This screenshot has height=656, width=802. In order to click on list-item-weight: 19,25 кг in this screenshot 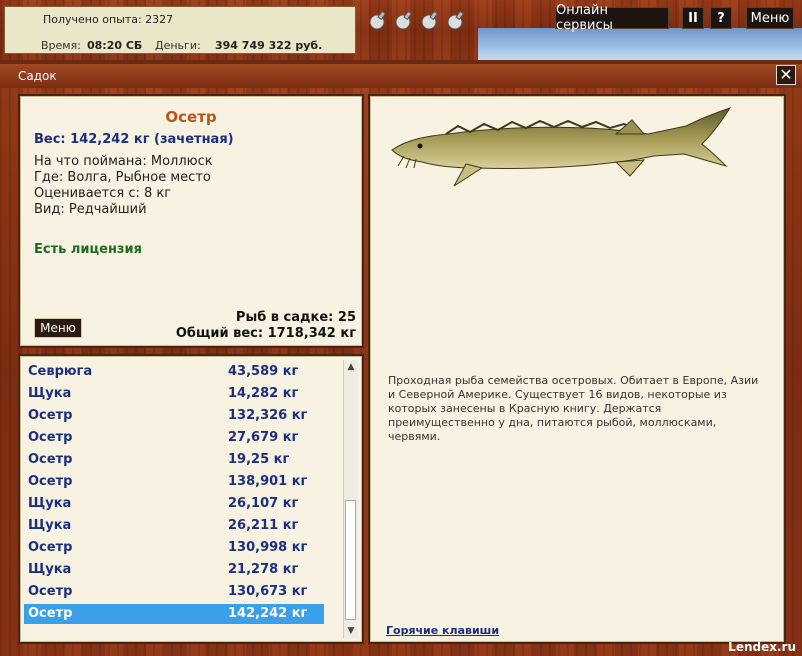, I will do `click(259, 459)`.